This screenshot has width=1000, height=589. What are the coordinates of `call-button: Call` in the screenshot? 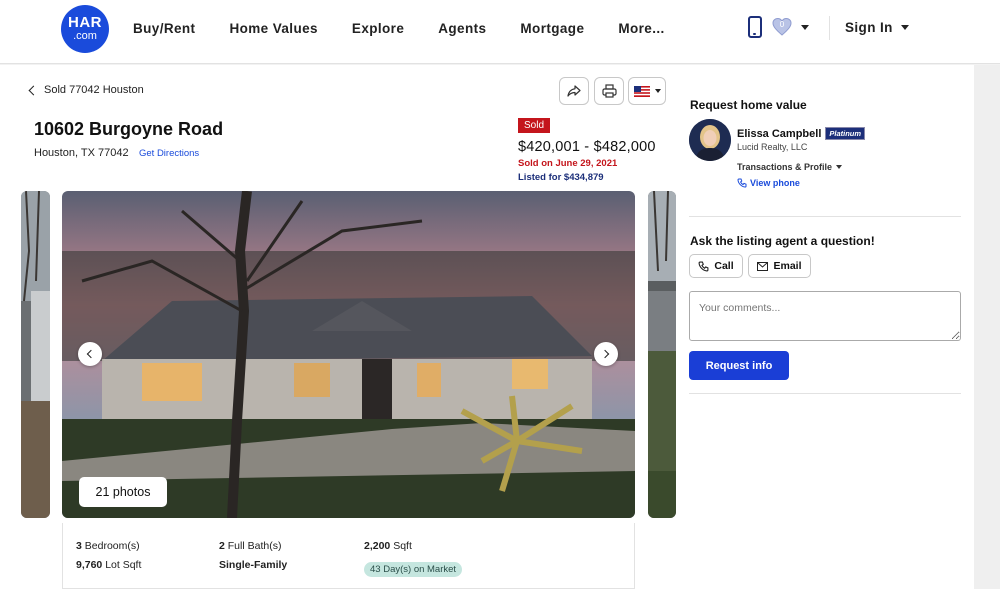 It's located at (716, 266).